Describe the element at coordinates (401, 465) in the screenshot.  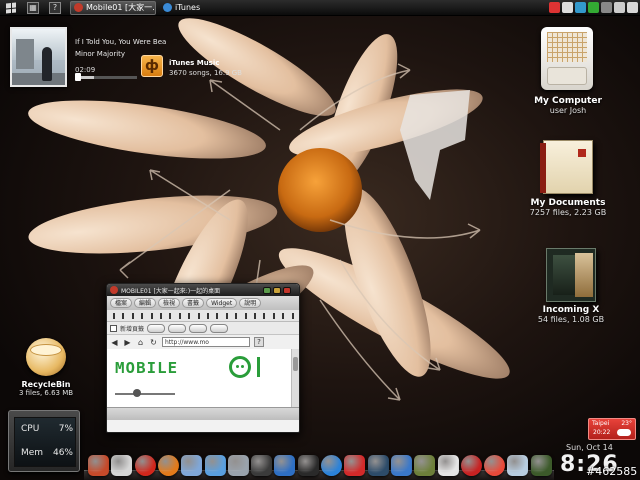
I see `feather-icon` at that location.